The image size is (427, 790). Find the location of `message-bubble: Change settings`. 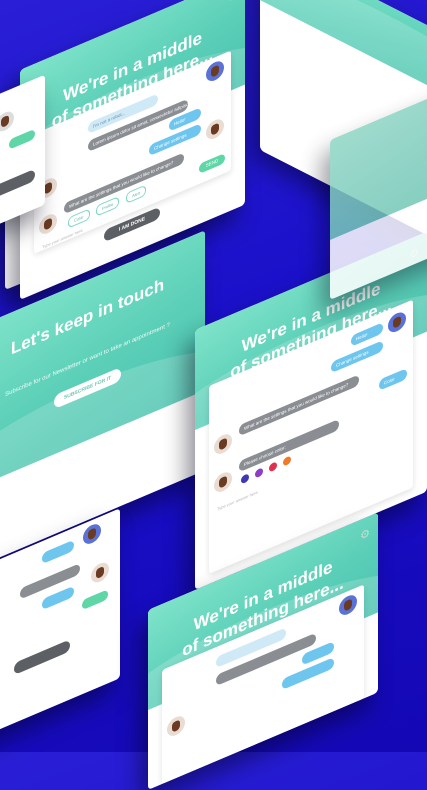

message-bubble: Change settings is located at coordinates (357, 357).